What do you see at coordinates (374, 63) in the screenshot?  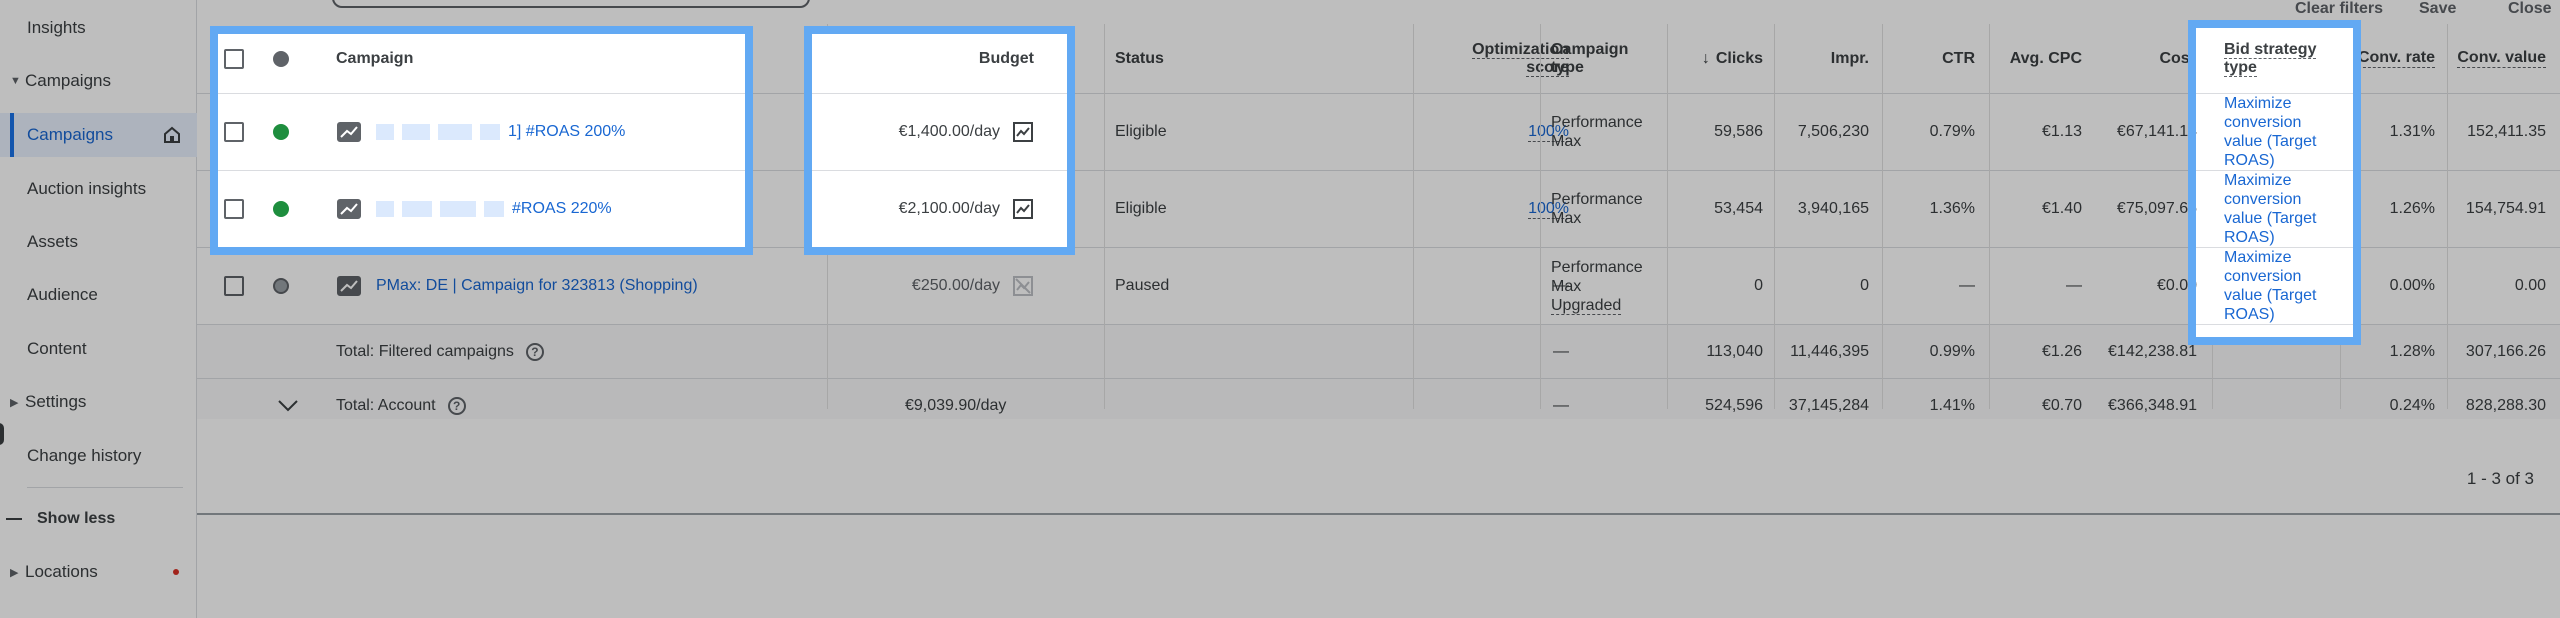 I see `campaign-column-header: Campaign` at bounding box center [374, 63].